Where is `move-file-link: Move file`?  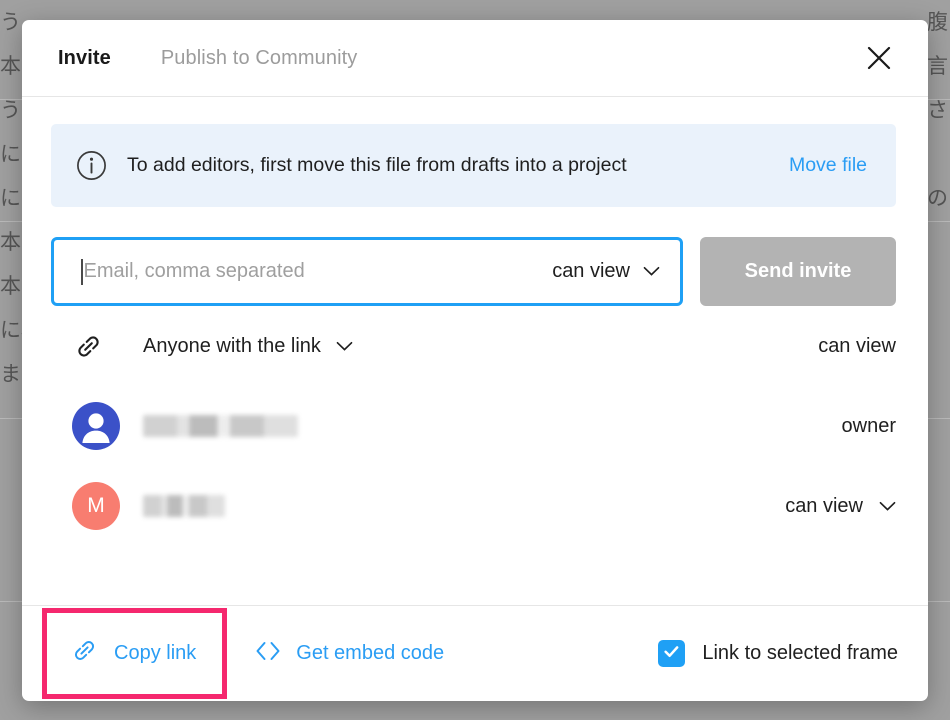 move-file-link: Move file is located at coordinates (828, 165).